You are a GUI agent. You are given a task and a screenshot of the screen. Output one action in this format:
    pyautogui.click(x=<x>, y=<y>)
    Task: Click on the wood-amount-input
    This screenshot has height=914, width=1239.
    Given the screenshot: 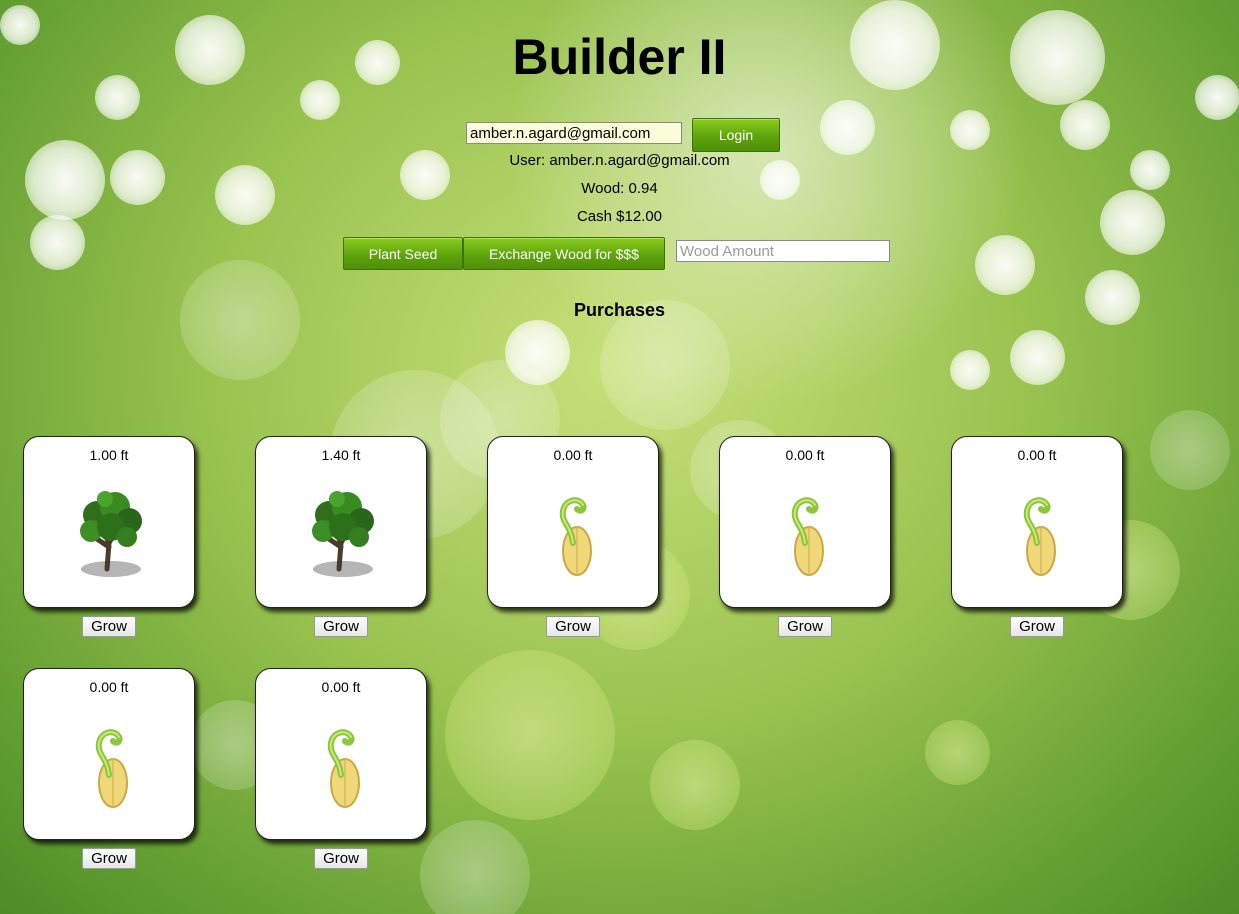 What is the action you would take?
    pyautogui.click(x=783, y=251)
    